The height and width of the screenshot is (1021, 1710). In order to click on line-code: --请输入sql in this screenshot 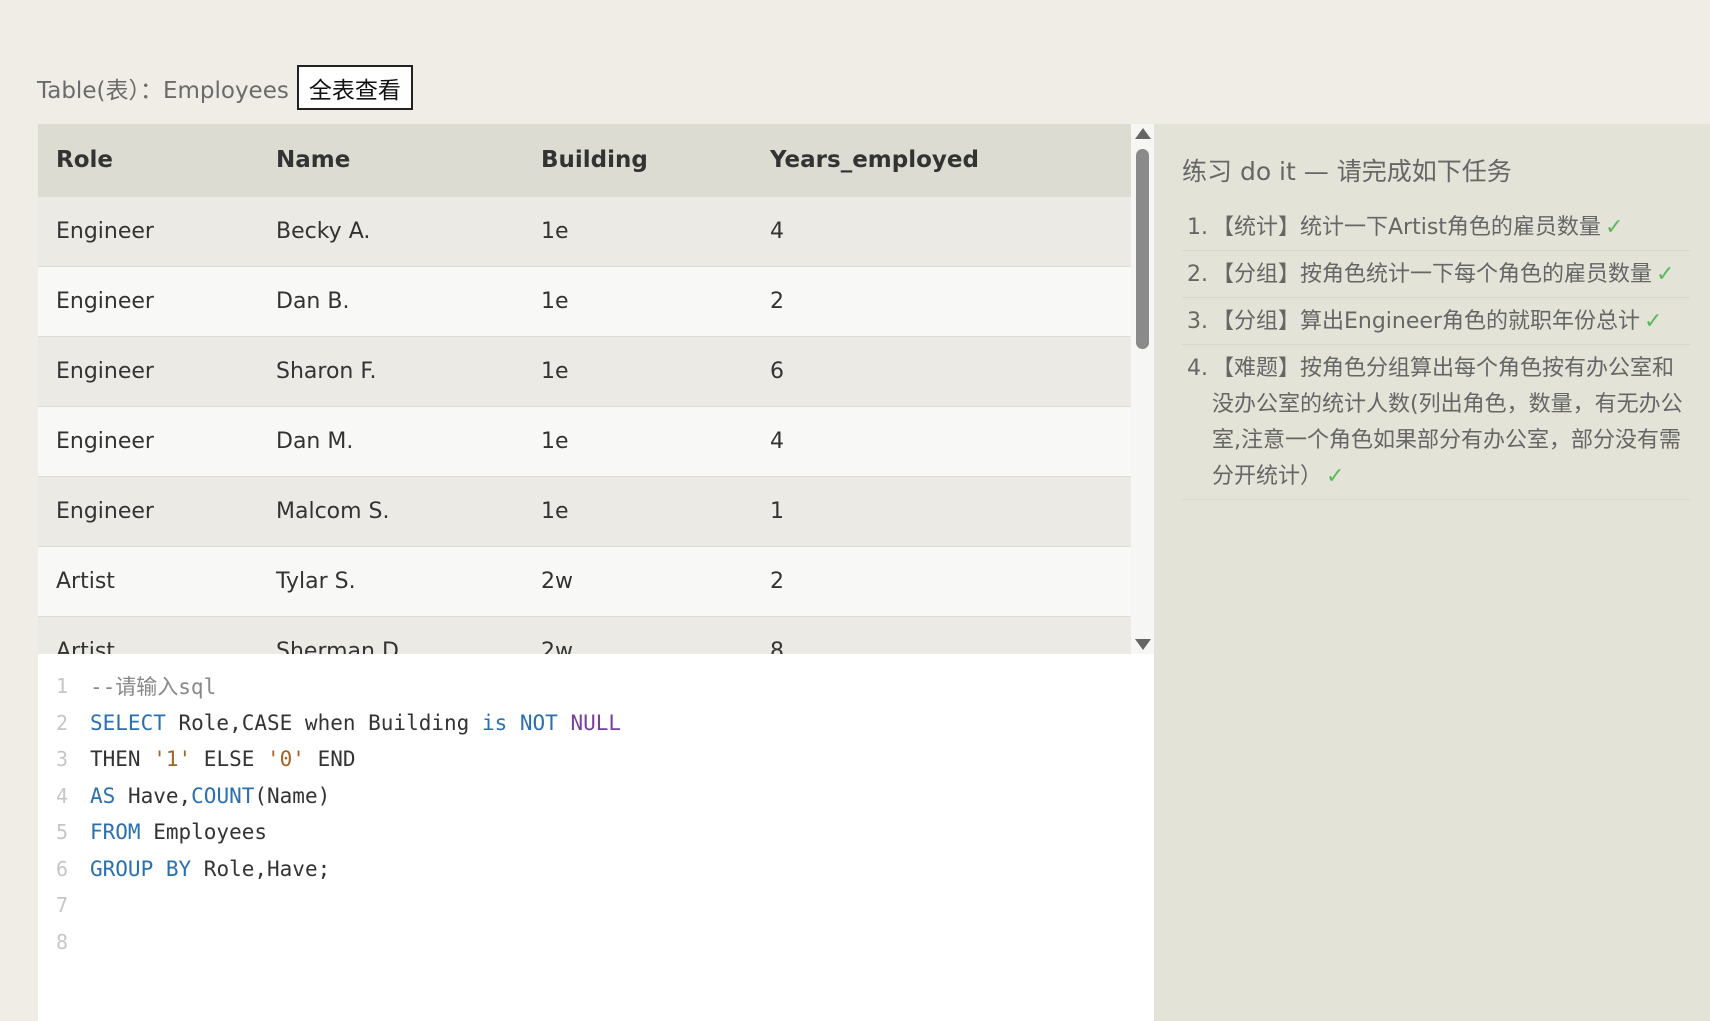, I will do `click(153, 686)`.